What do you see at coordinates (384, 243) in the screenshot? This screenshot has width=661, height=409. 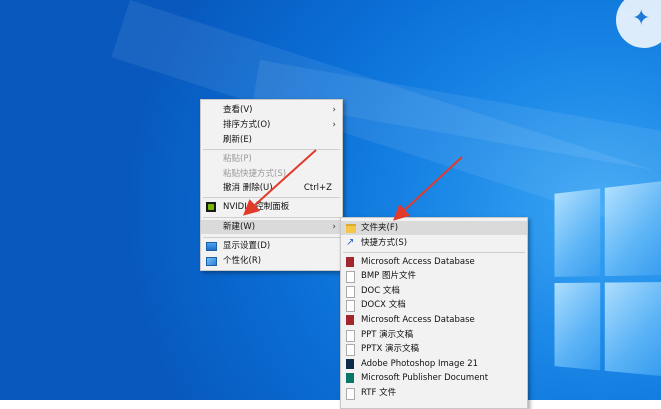 I see `menu-item-label: 快捷方式(S)` at bounding box center [384, 243].